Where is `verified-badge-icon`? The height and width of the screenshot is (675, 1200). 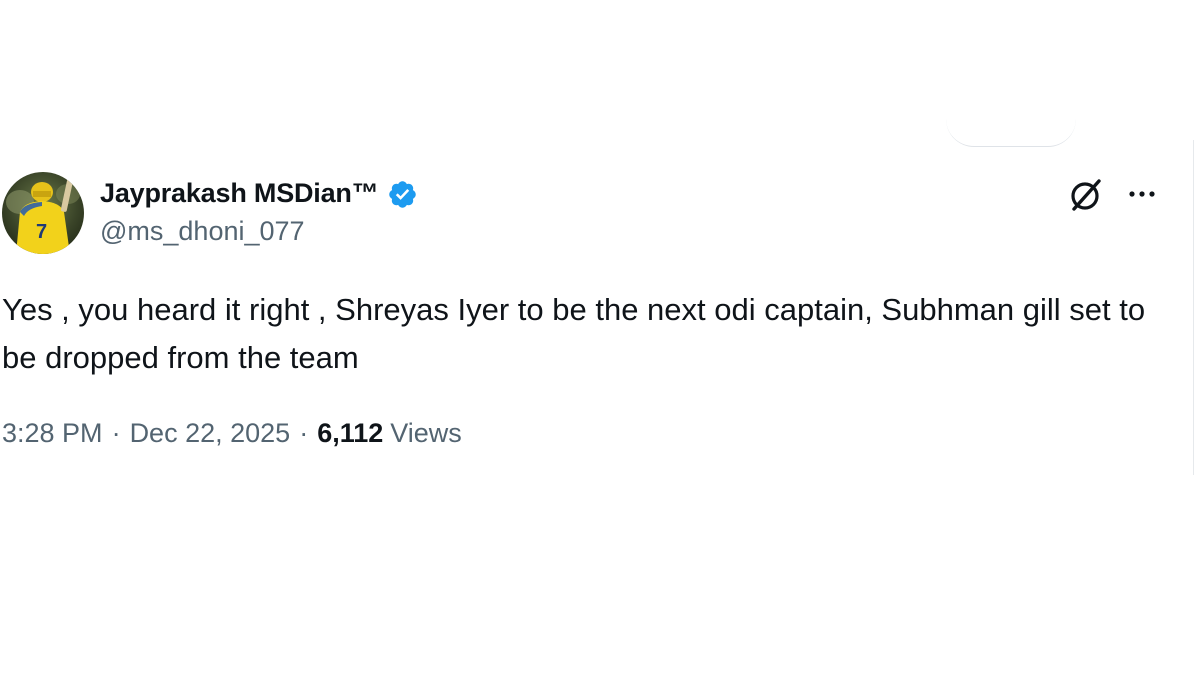
verified-badge-icon is located at coordinates (402, 194).